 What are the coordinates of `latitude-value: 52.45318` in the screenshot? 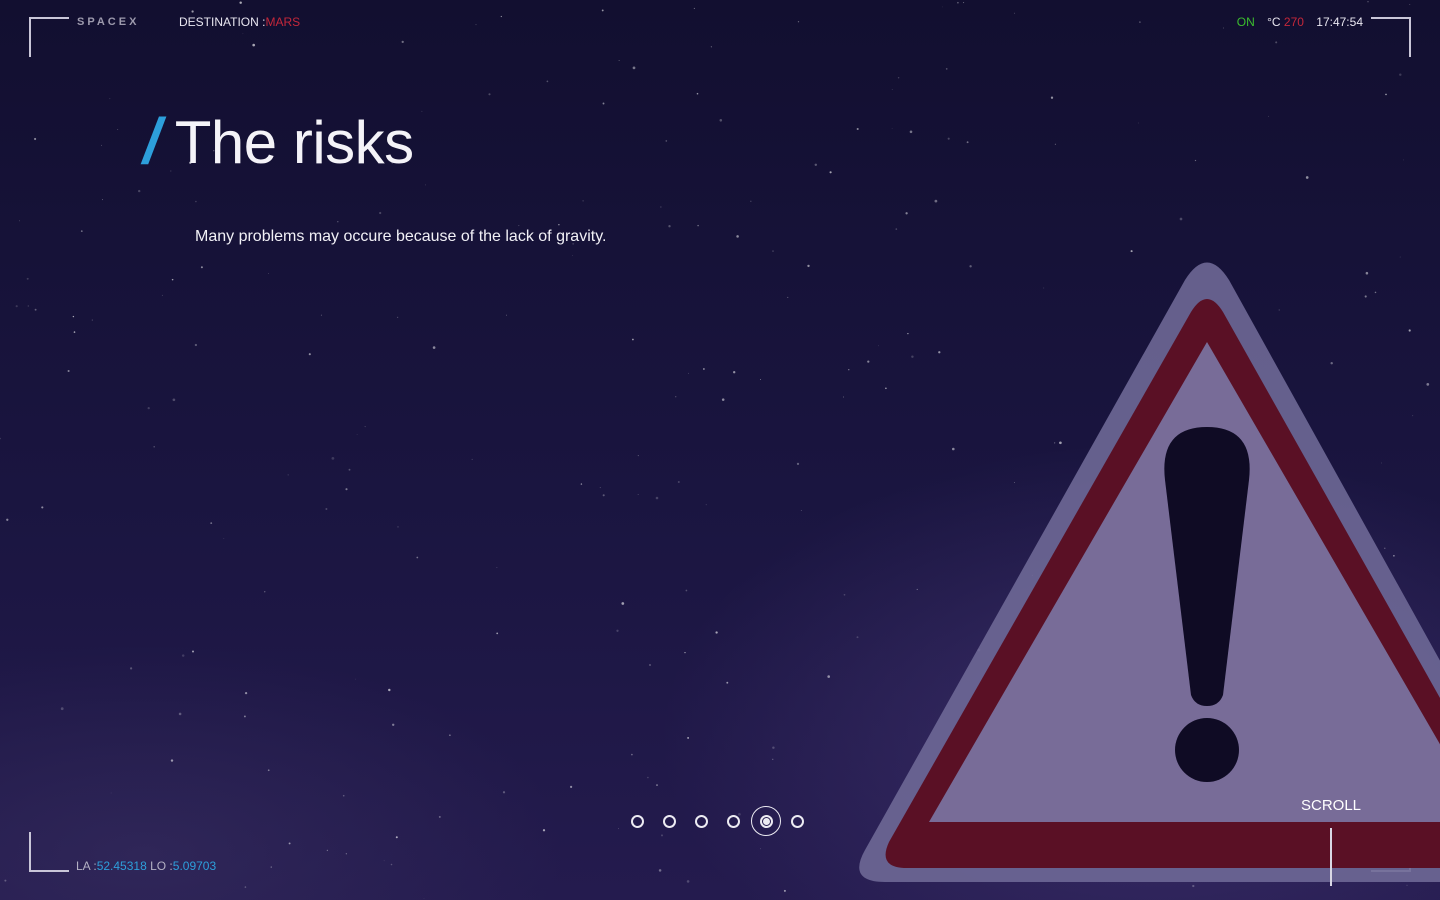 It's located at (121, 866).